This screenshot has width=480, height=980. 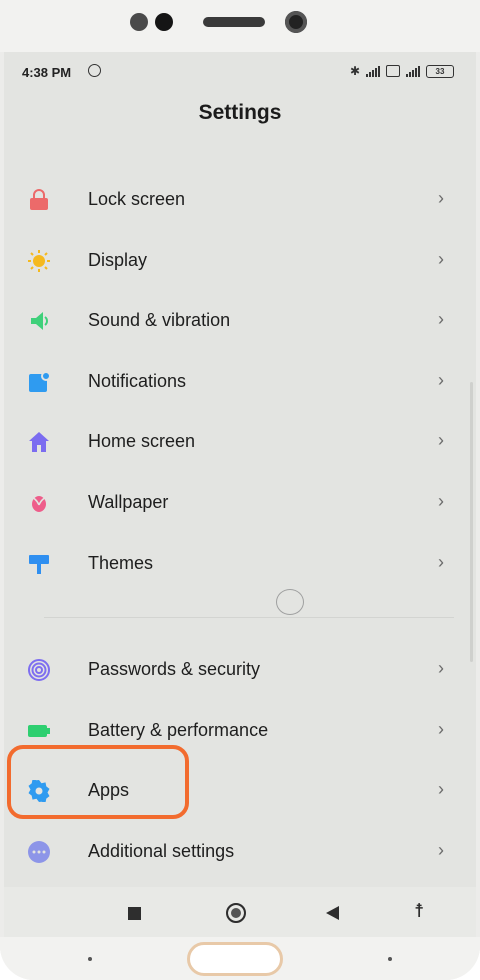 I want to click on bluetooth-icon: ✱, so click(x=354, y=71).